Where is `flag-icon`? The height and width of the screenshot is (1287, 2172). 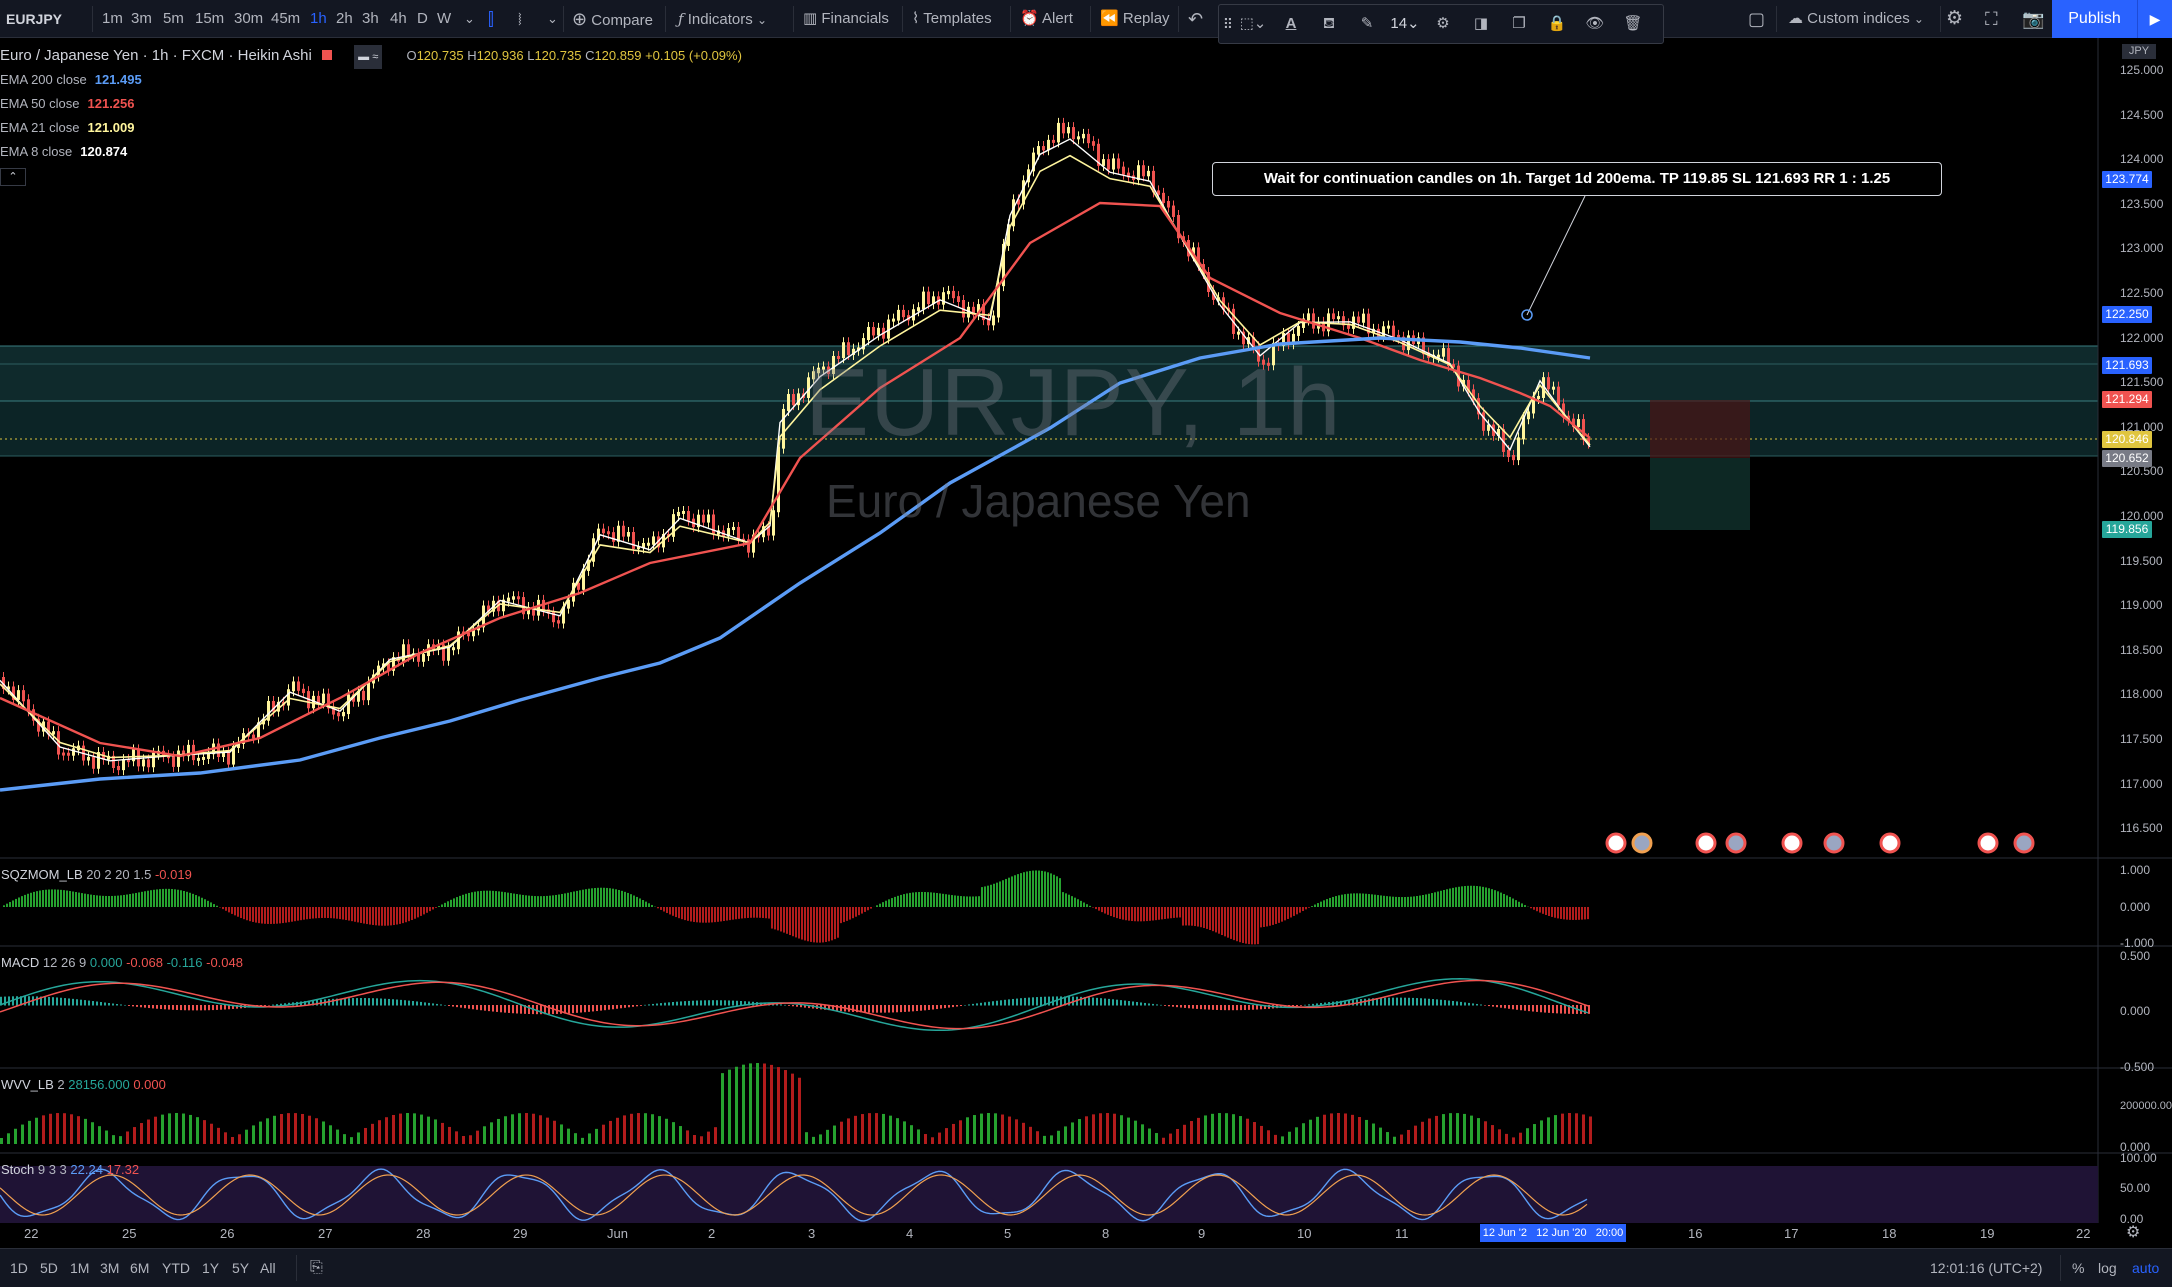
flag-icon is located at coordinates (327, 55).